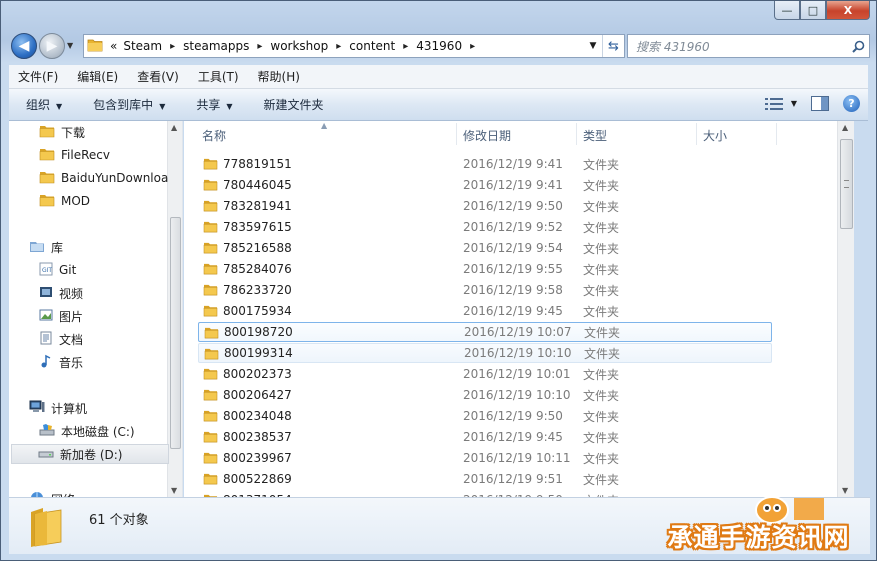 This screenshot has width=877, height=561. What do you see at coordinates (127, 104) in the screenshot?
I see `include-in-library-button: 包含到库中 ▼` at bounding box center [127, 104].